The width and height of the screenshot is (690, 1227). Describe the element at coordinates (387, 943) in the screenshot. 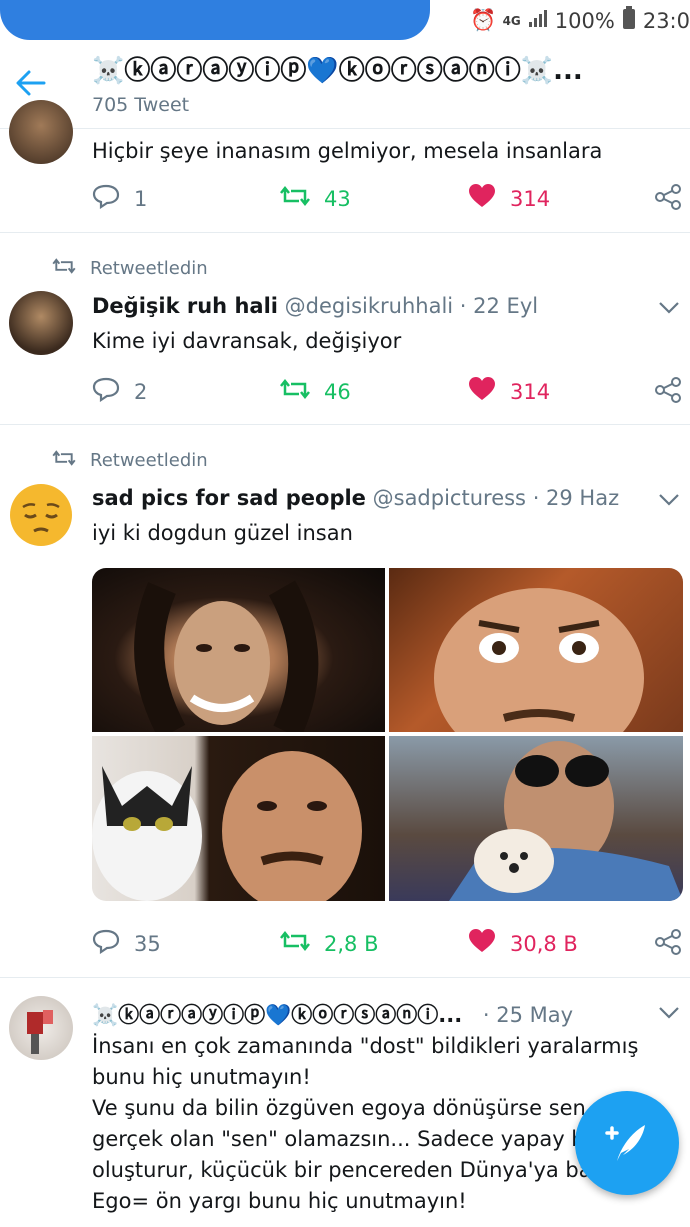

I see `tweet-actions: 35 2,8 B 30,8 B` at that location.